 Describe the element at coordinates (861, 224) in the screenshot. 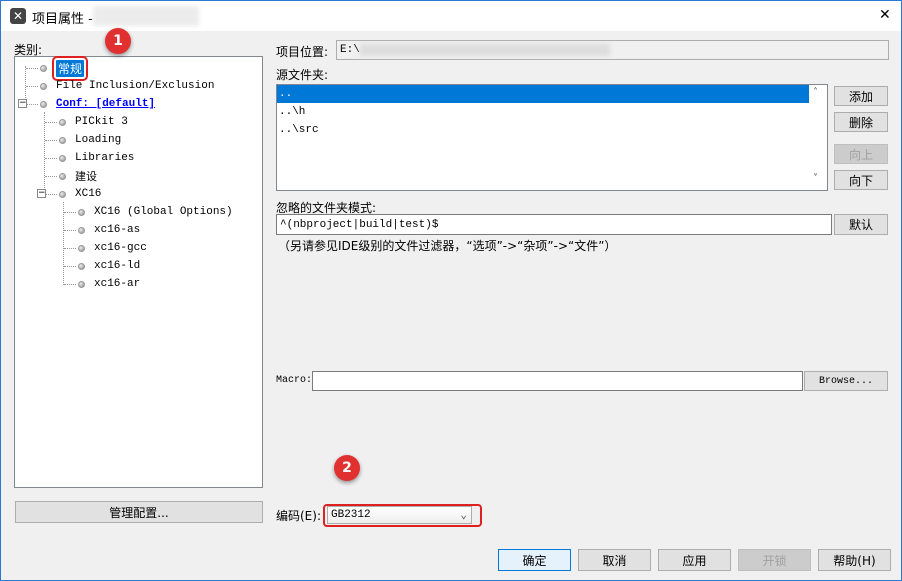

I see `default-button: 默认` at that location.